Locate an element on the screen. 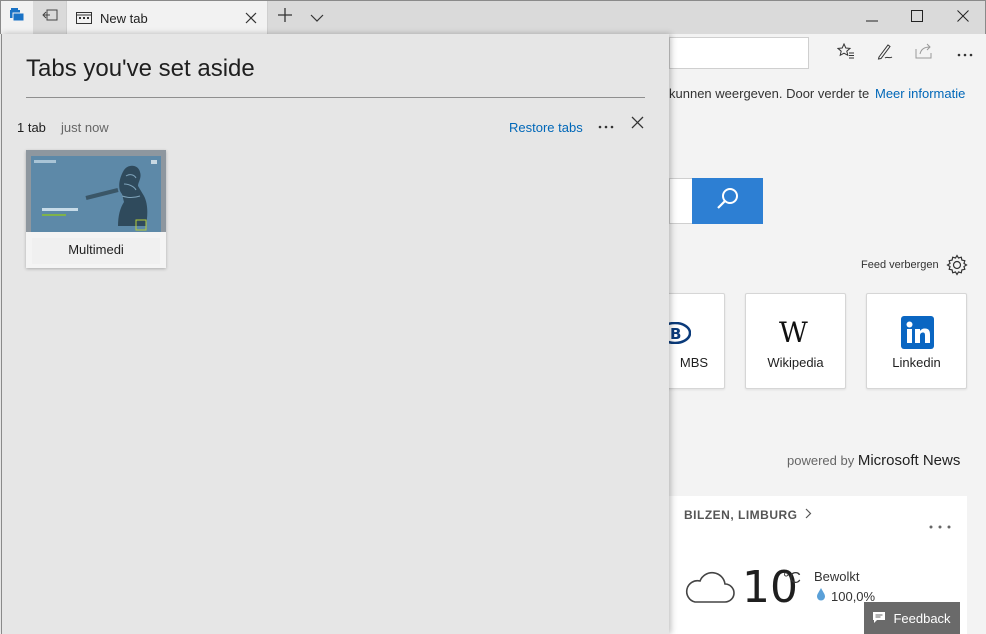 The height and width of the screenshot is (634, 986). set-aside-tab-thumbnail: Multimedi is located at coordinates (96, 209).